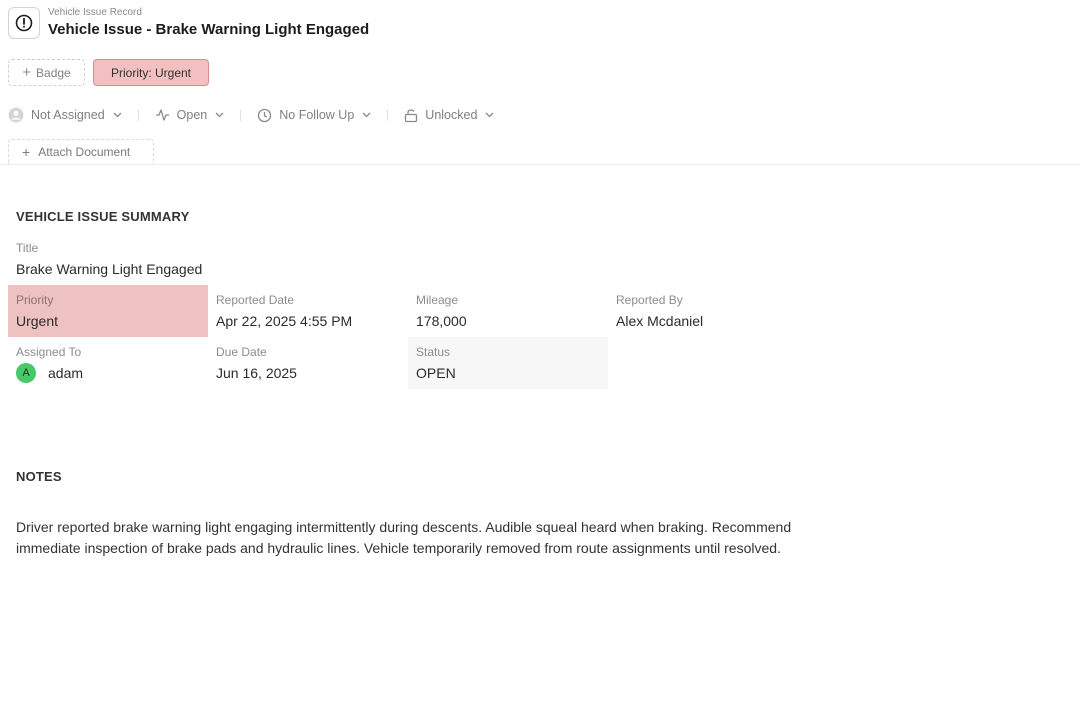 This screenshot has height=720, width=1080. I want to click on reported-by-label: Reported By, so click(649, 300).